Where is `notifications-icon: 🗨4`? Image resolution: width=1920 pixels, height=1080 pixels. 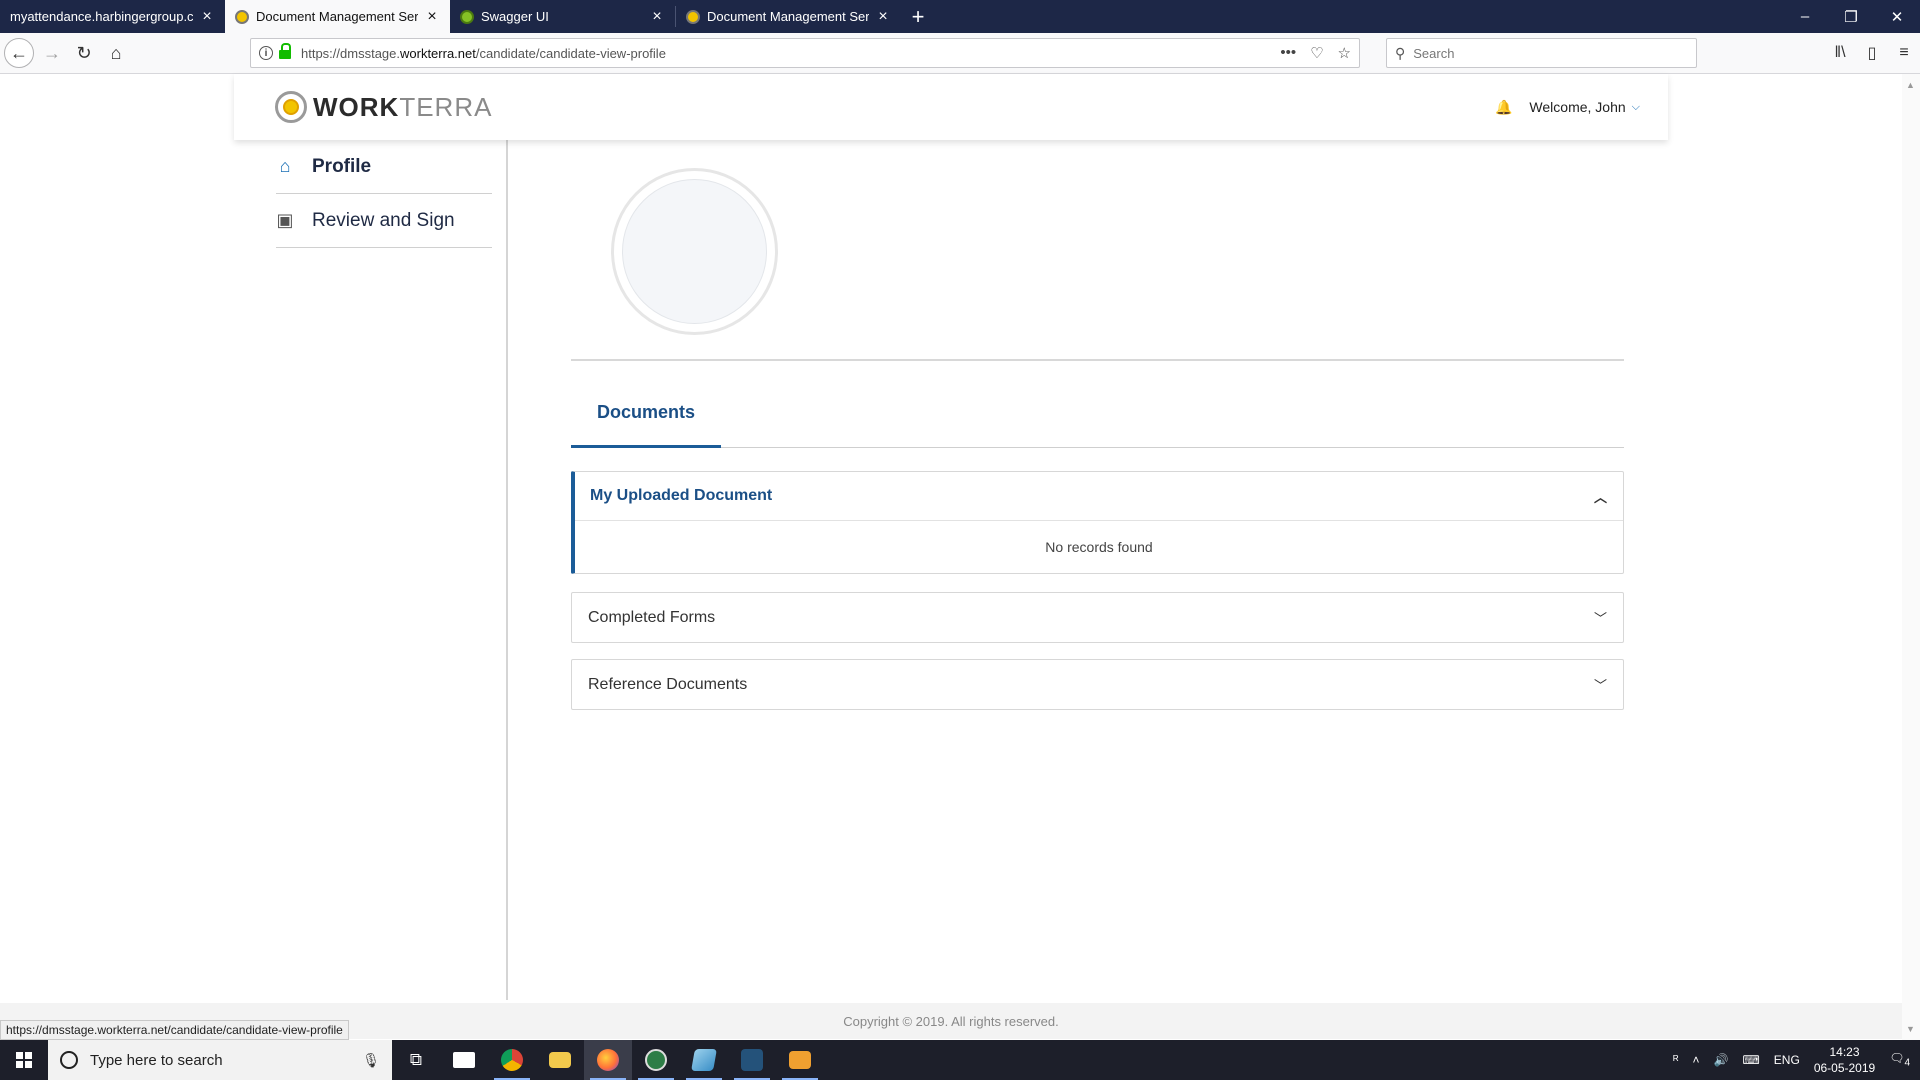 notifications-icon: 🗨4 is located at coordinates (1899, 1059).